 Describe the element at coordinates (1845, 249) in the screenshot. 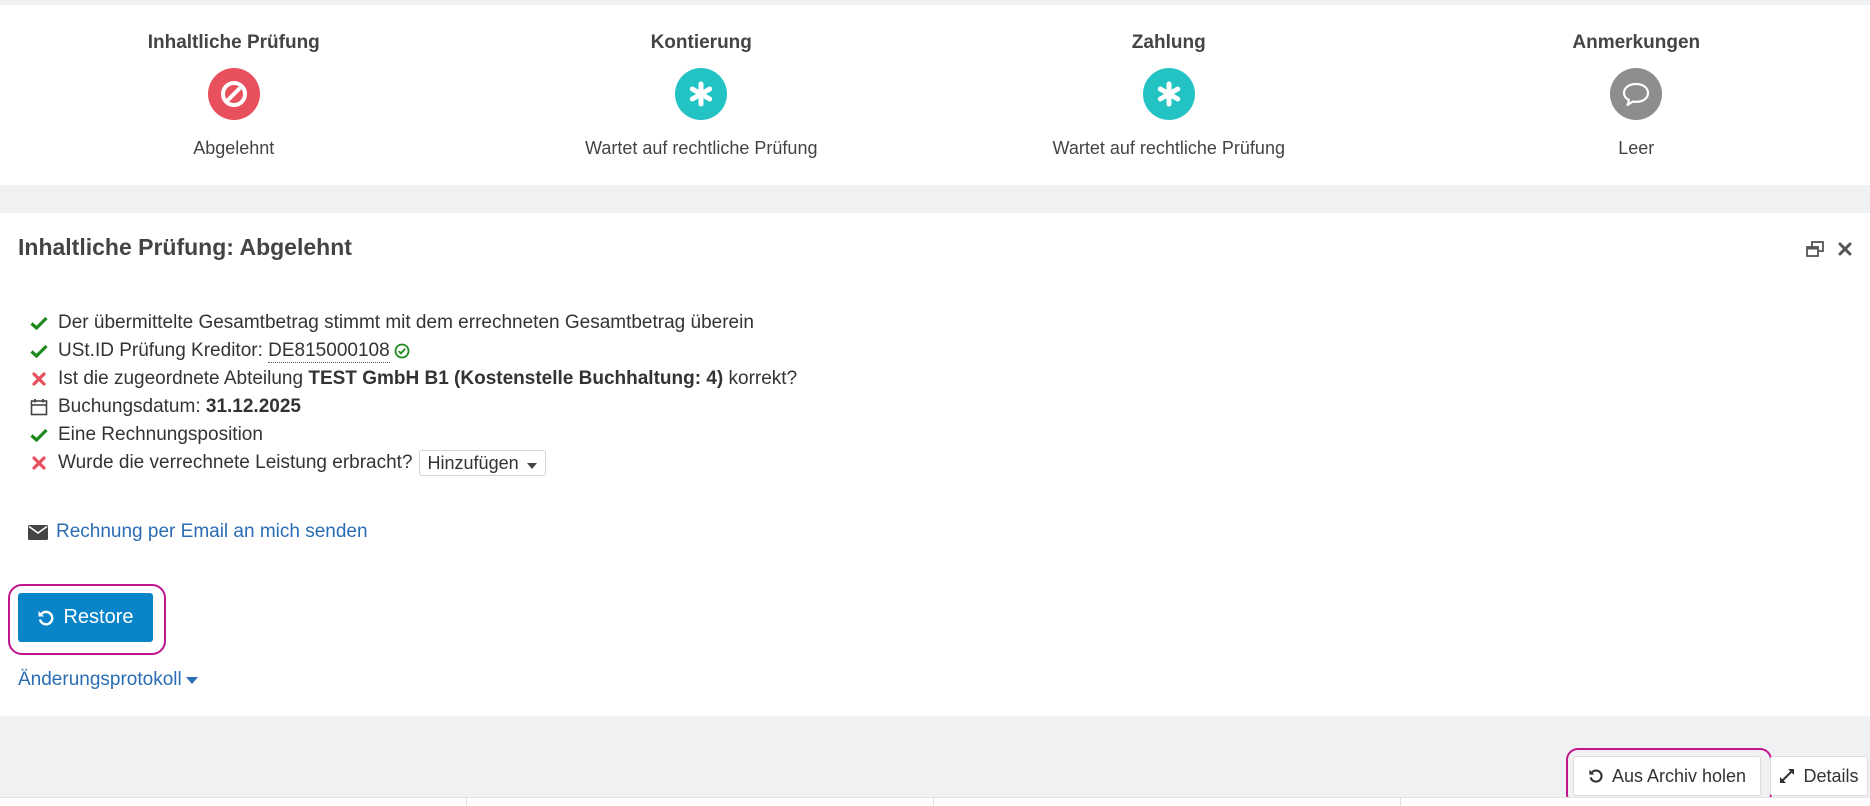

I see `close-icon` at that location.